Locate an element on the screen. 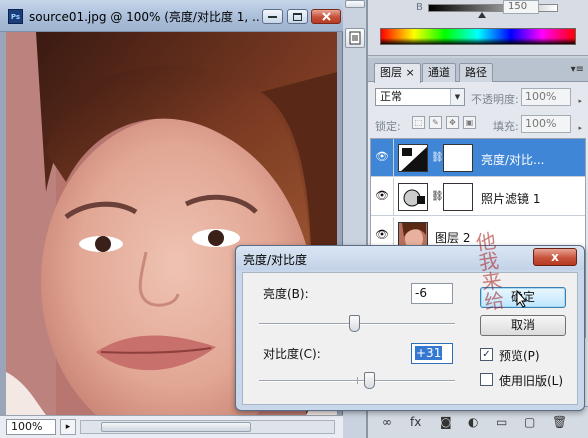 Image resolution: width=588 pixels, height=438 pixels. tab-layers-label: 图层 is located at coordinates (391, 72).